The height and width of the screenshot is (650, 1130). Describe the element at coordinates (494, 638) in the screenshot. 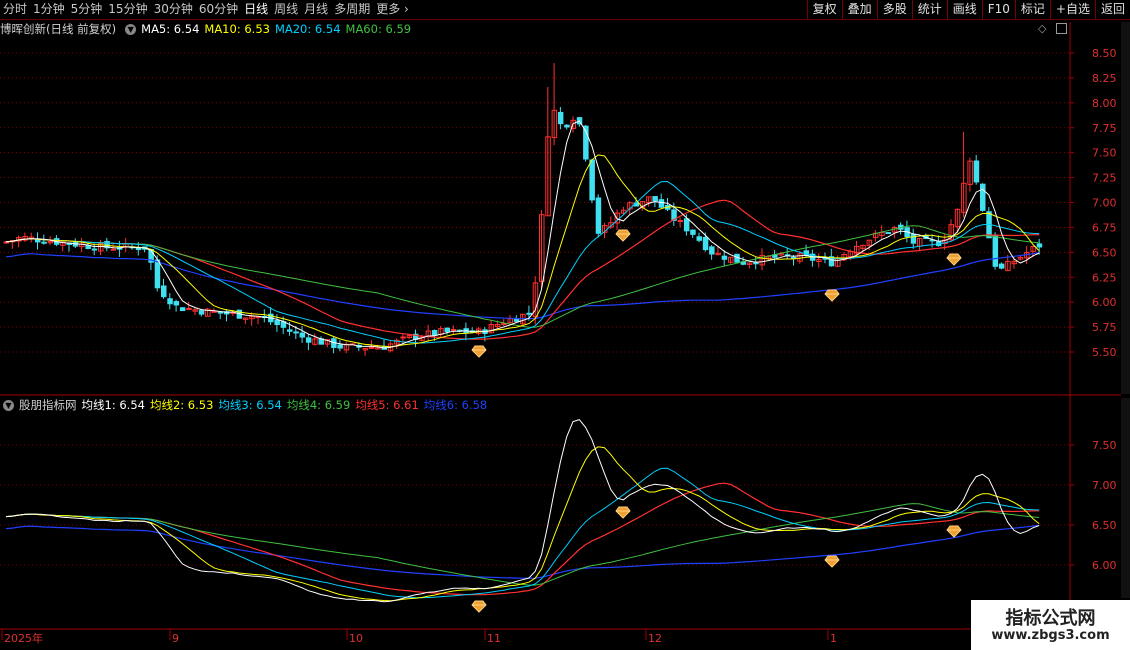

I see `date-label: 11` at that location.